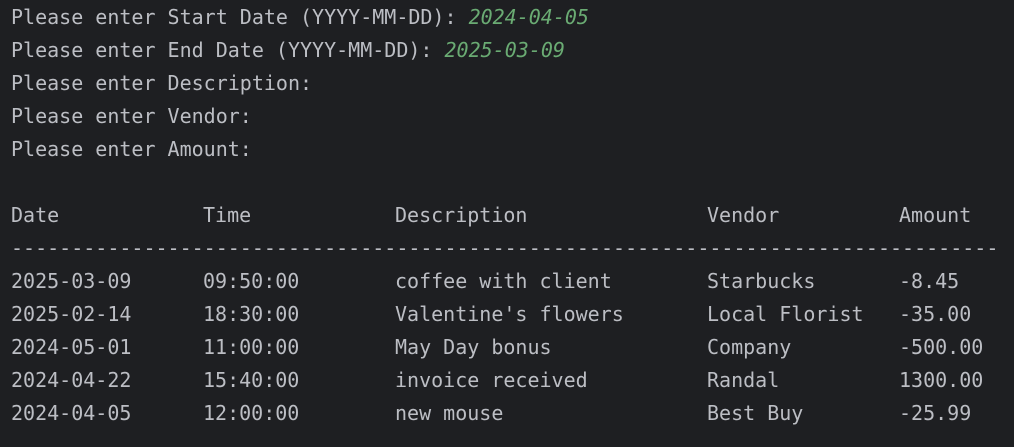 The height and width of the screenshot is (447, 1014). I want to click on cell-date: 2024-04-22, so click(71, 380).